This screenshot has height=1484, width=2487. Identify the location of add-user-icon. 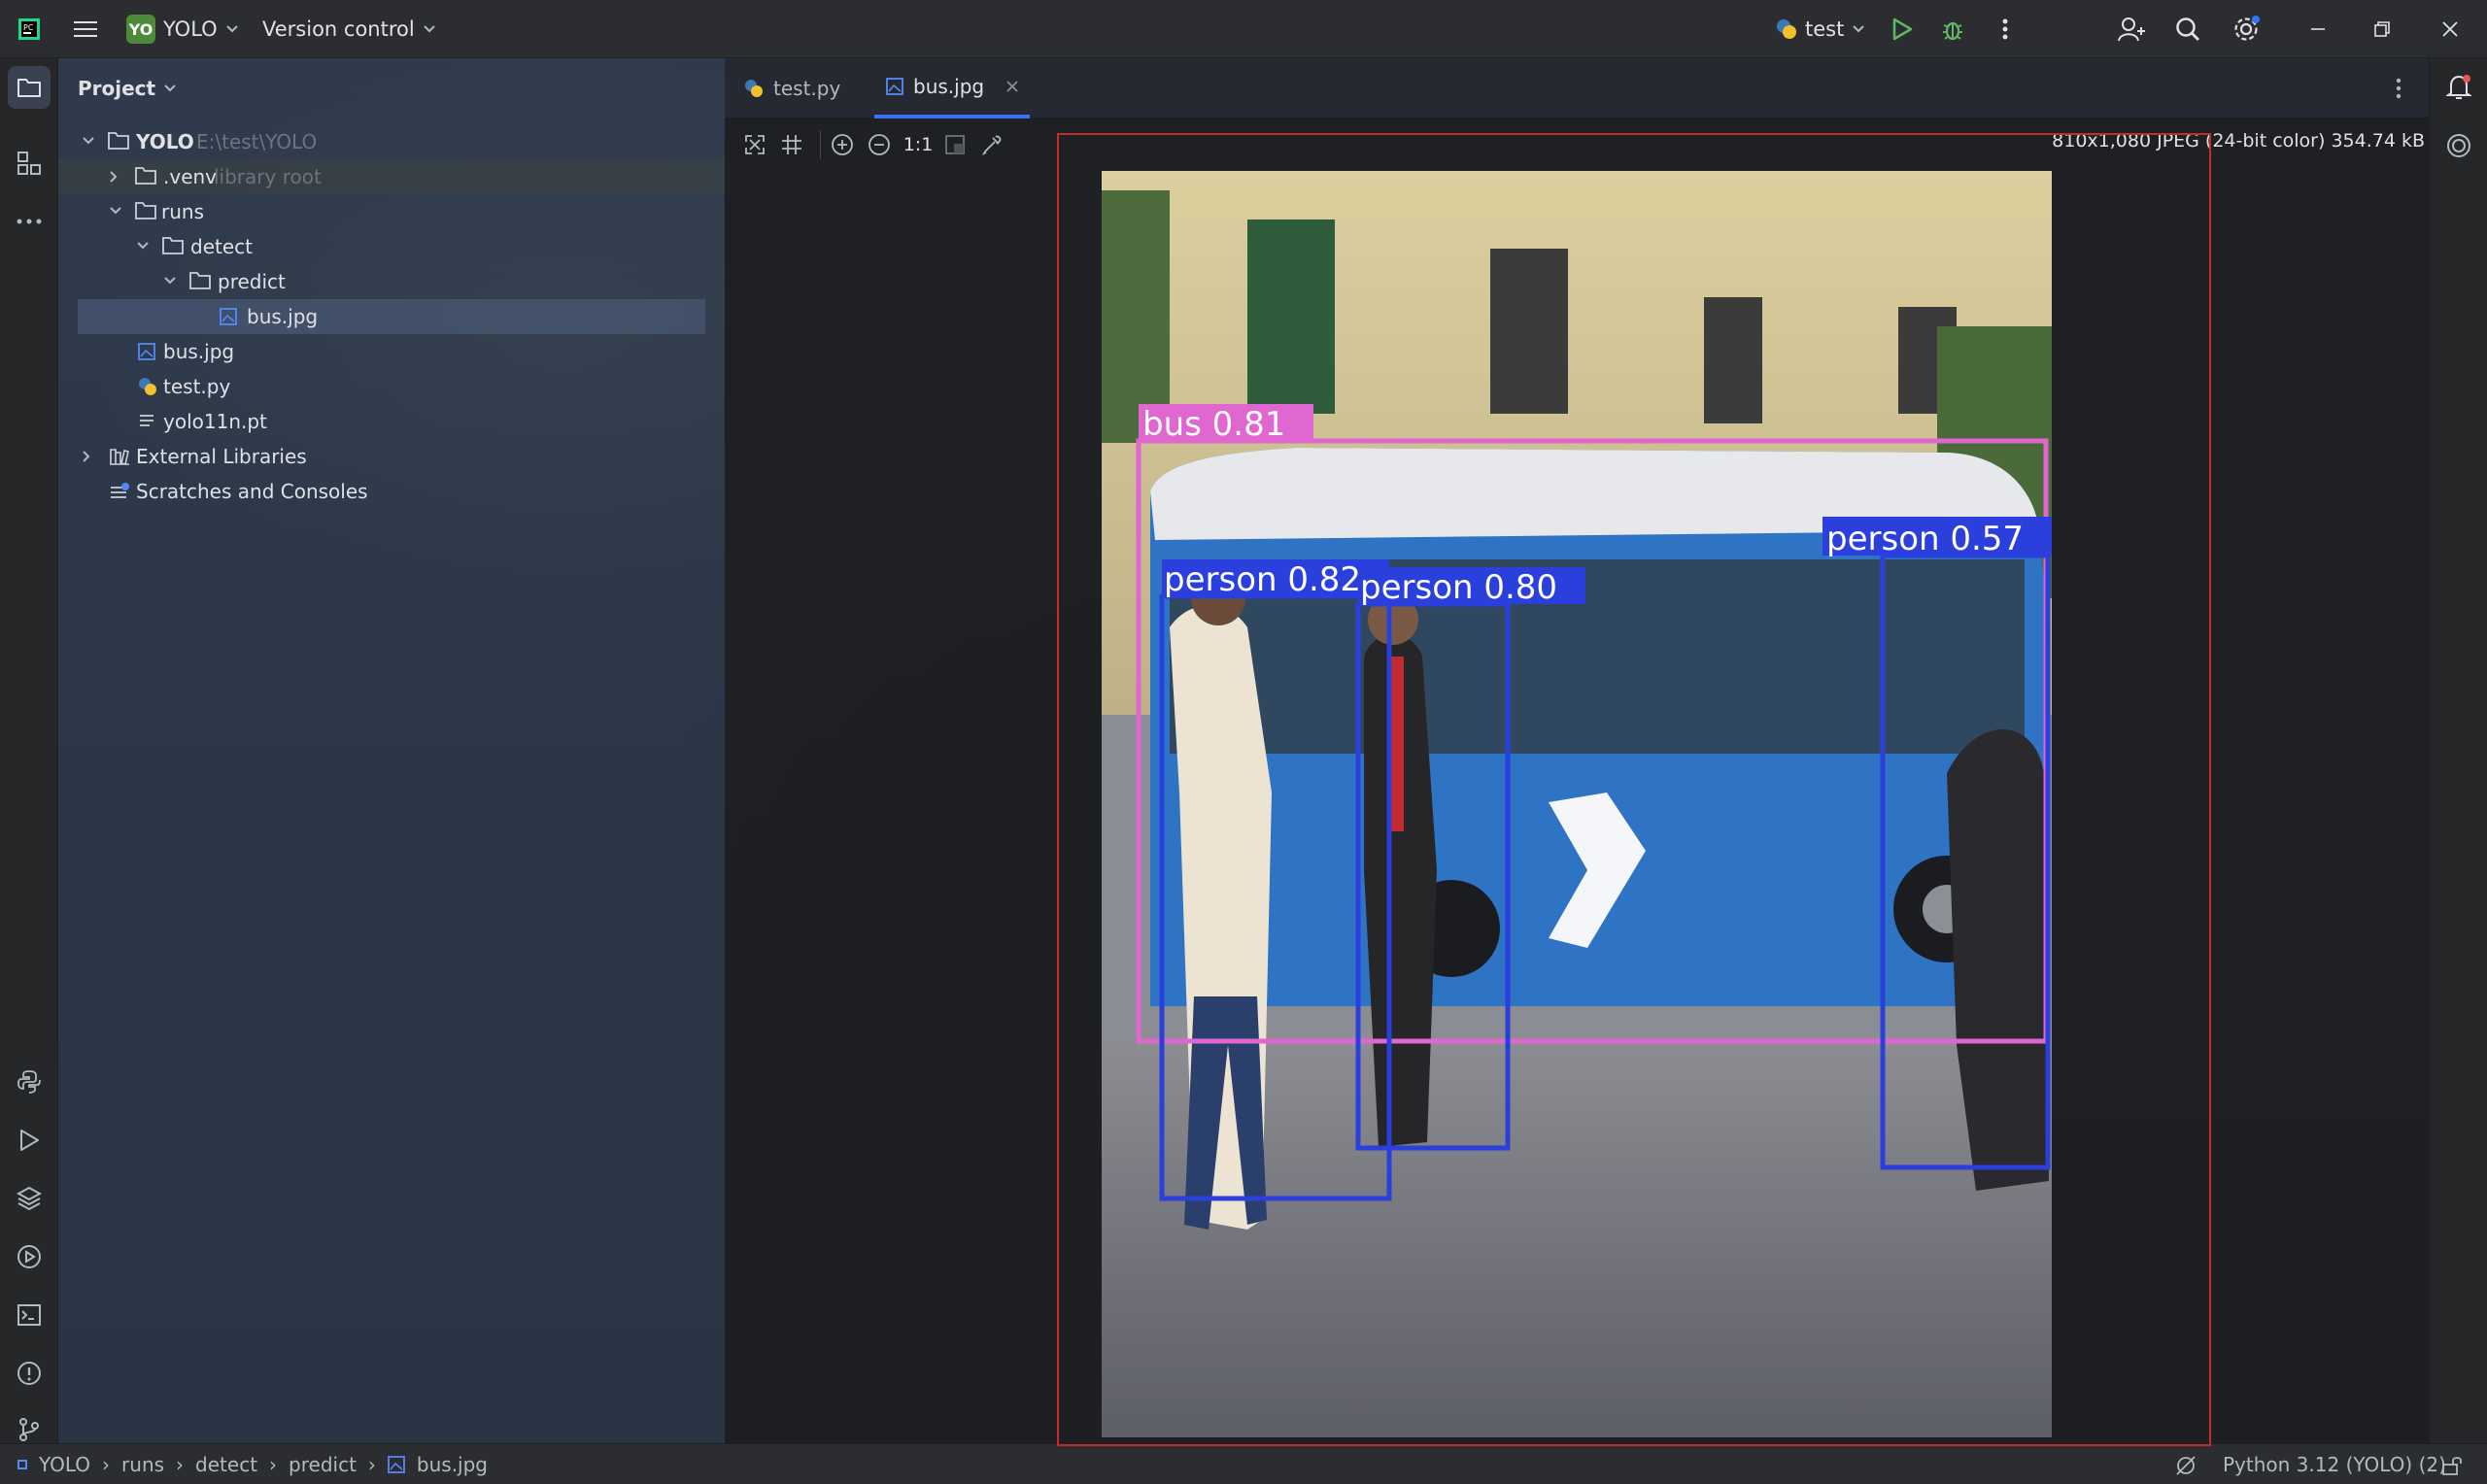
(2131, 29).